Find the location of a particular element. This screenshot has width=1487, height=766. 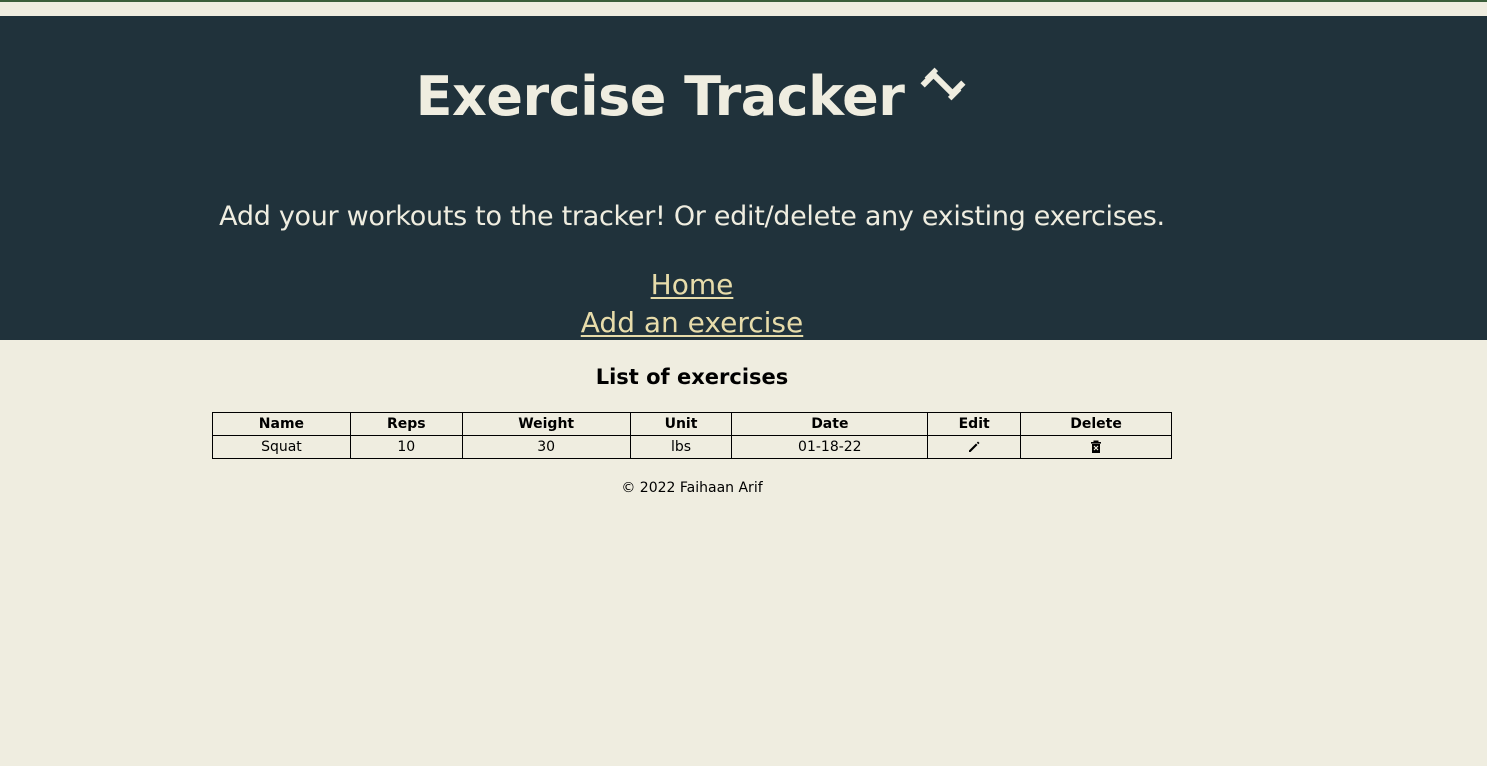

cell-edit is located at coordinates (974, 447).